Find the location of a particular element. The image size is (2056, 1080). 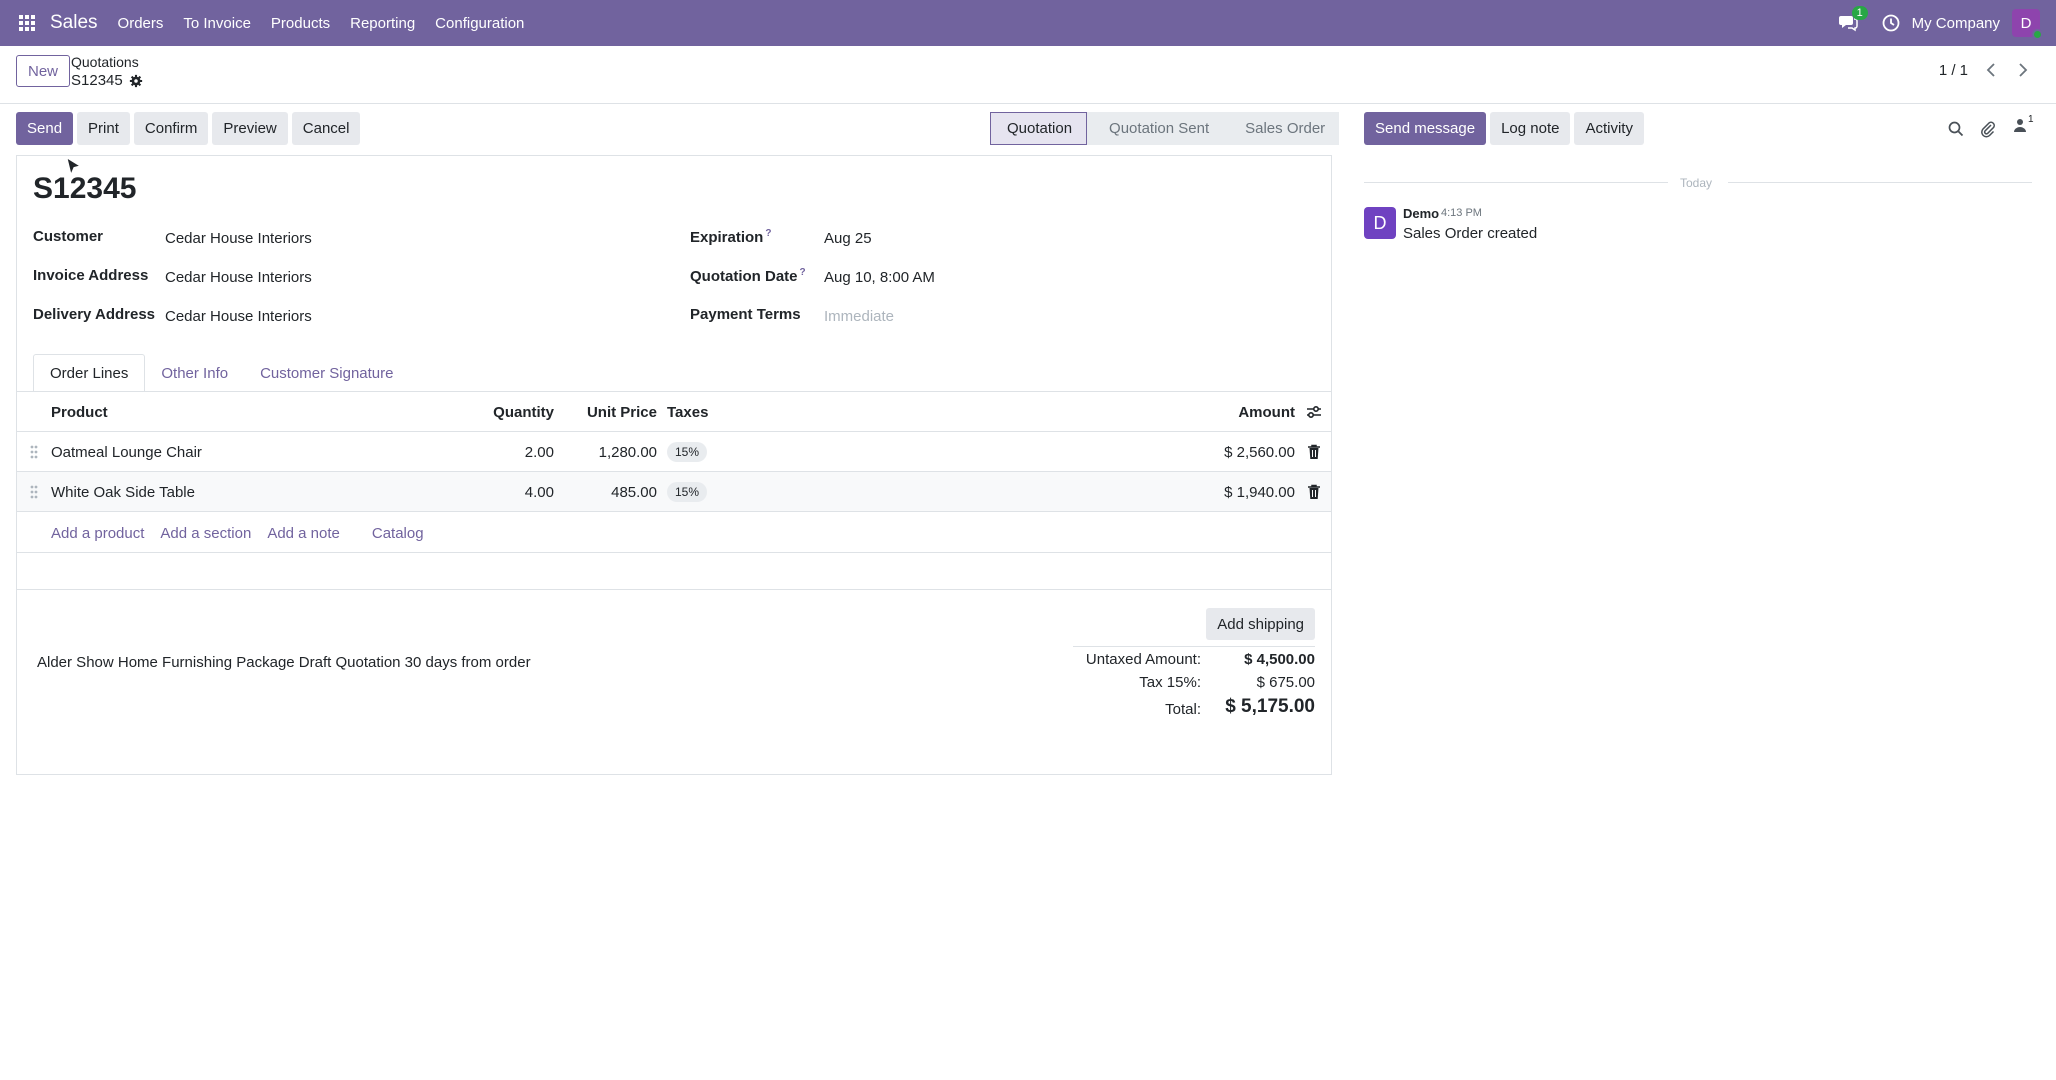

gear-icon is located at coordinates (136, 81).